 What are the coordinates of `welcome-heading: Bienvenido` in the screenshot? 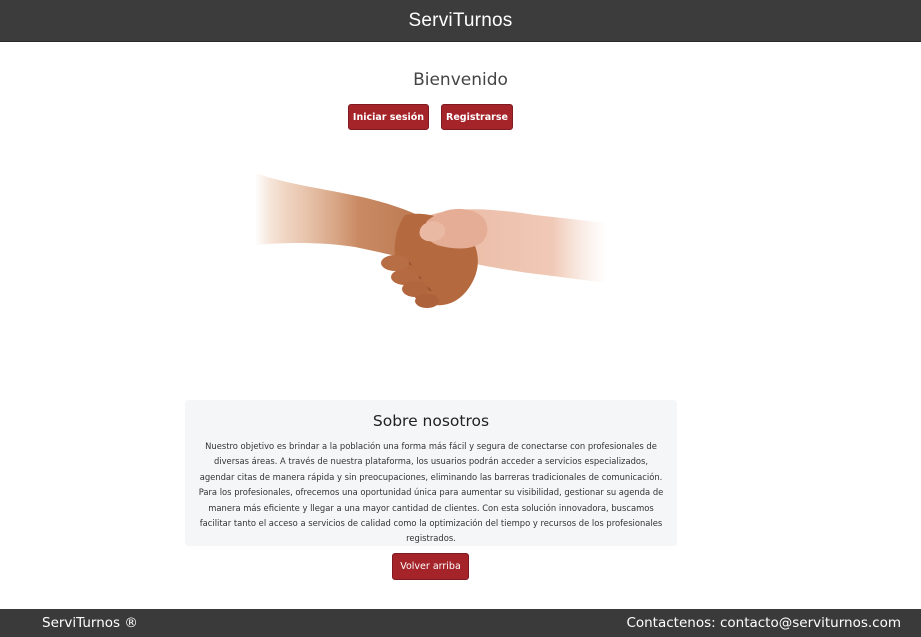 It's located at (460, 80).